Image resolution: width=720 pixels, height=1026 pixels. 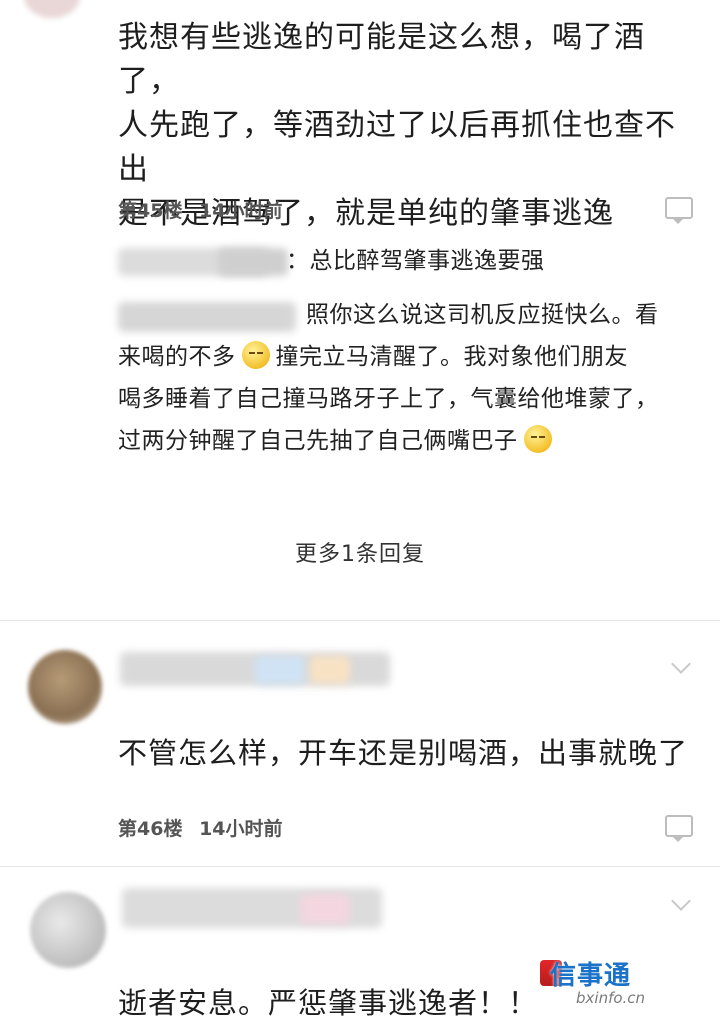 I want to click on reply-text: ：总比醉驾肇事逃逸要强, so click(x=415, y=261).